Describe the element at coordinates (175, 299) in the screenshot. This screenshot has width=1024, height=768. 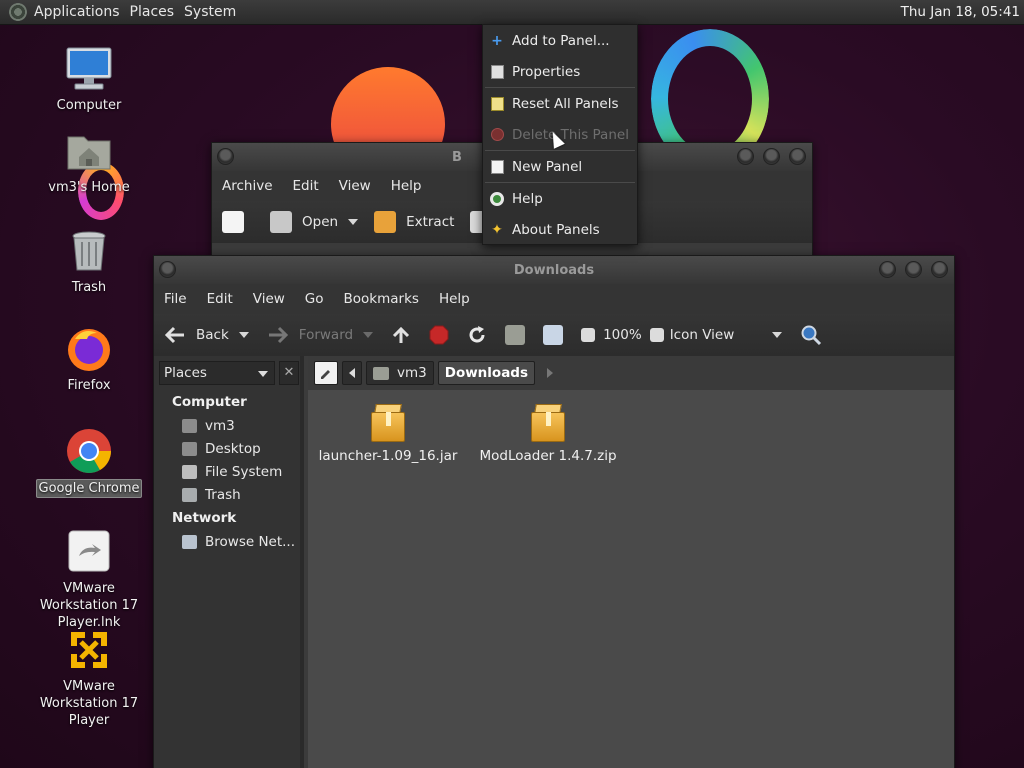
I see `menu-file: File` at that location.